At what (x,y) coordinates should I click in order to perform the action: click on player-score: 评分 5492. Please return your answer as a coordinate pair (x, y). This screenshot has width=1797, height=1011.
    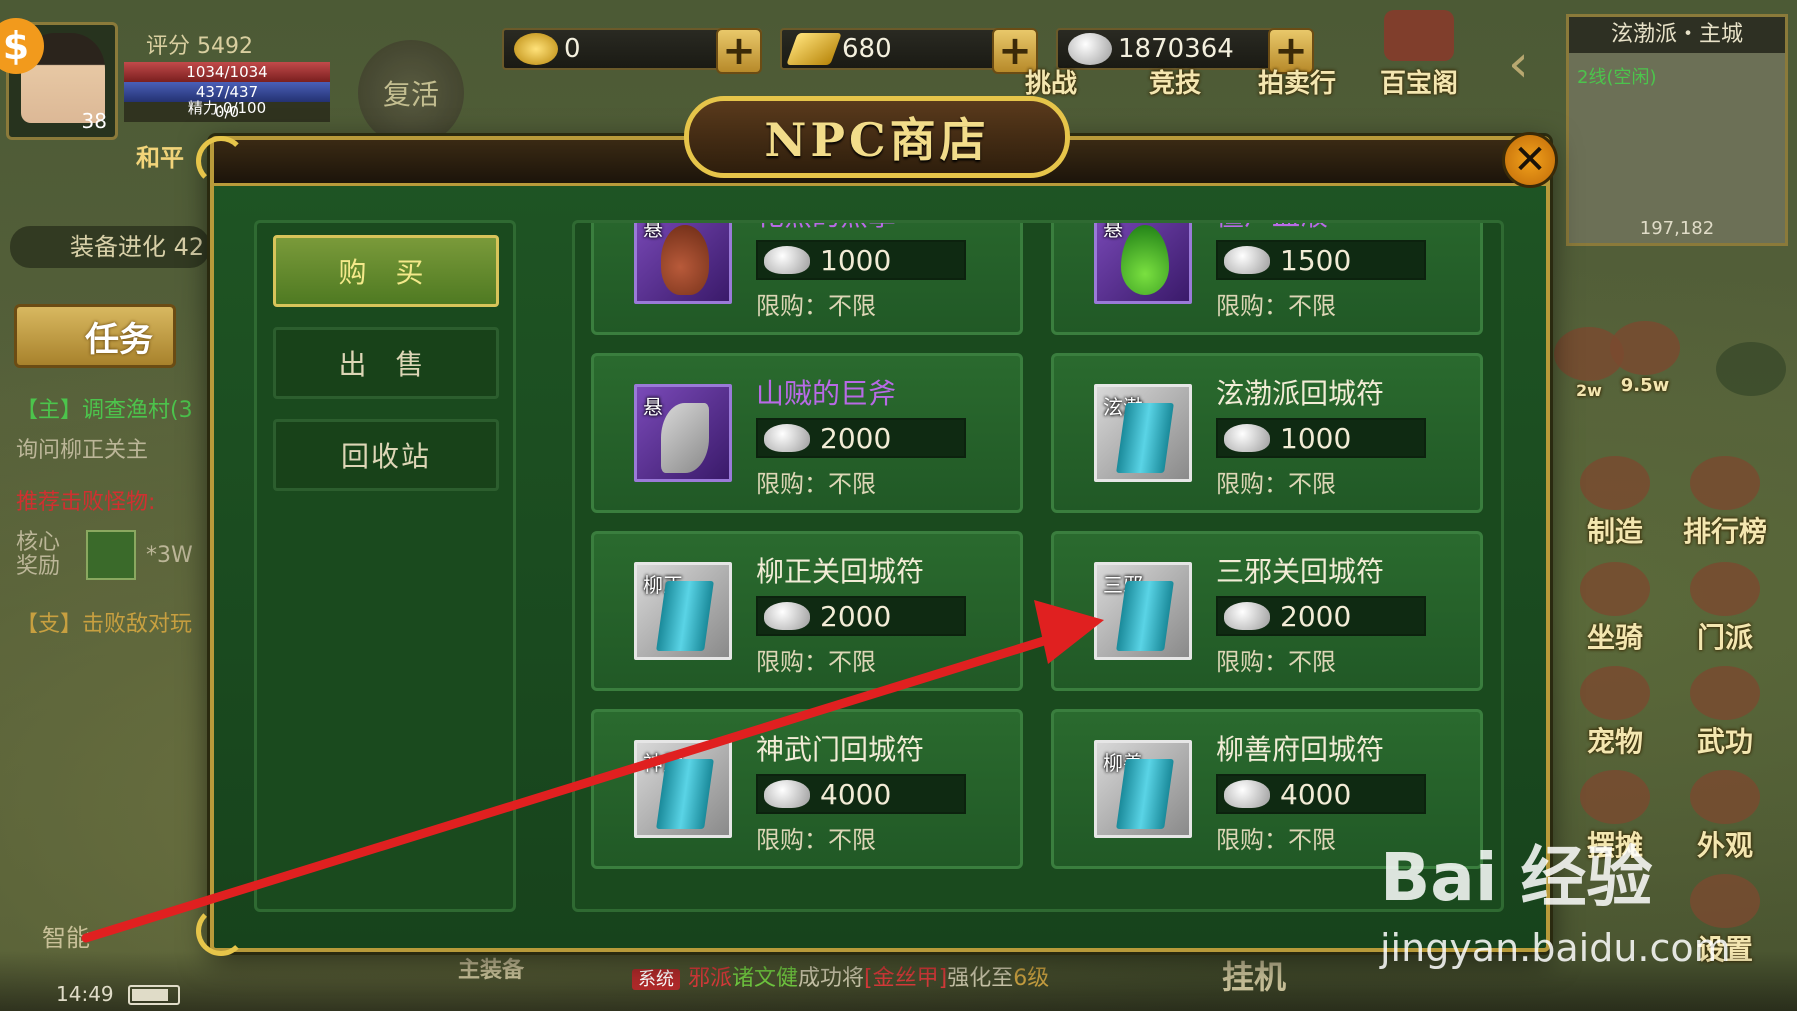
    Looking at the image, I should click on (199, 46).